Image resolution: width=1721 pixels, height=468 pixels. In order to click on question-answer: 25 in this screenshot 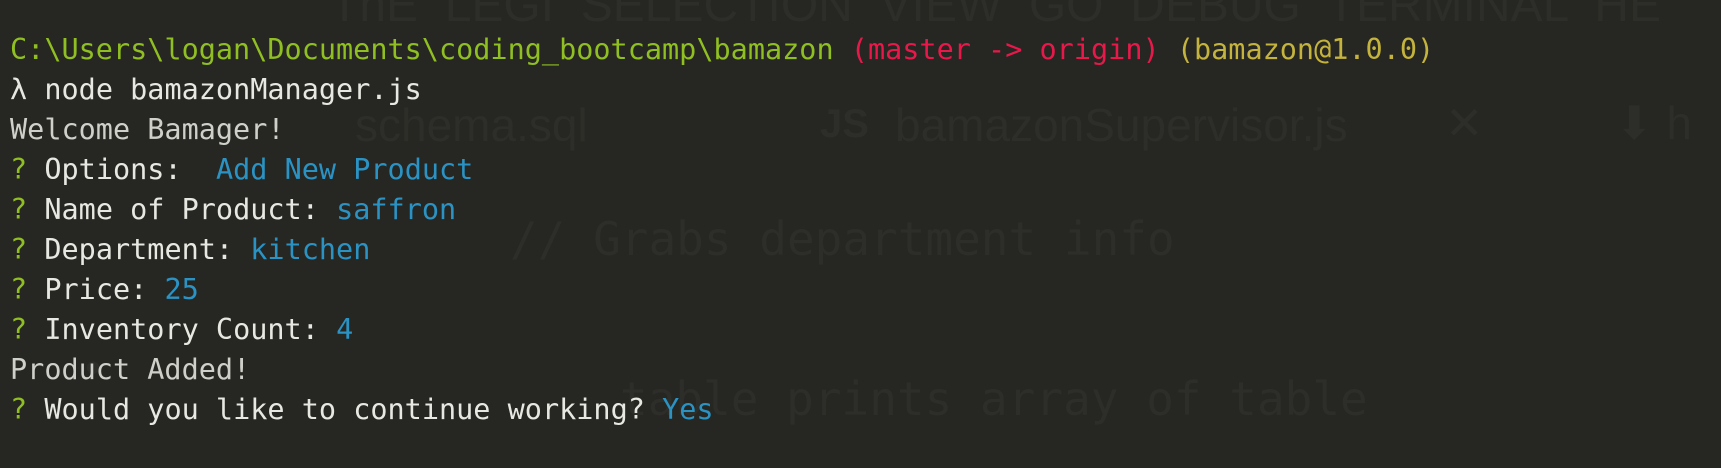, I will do `click(181, 289)`.